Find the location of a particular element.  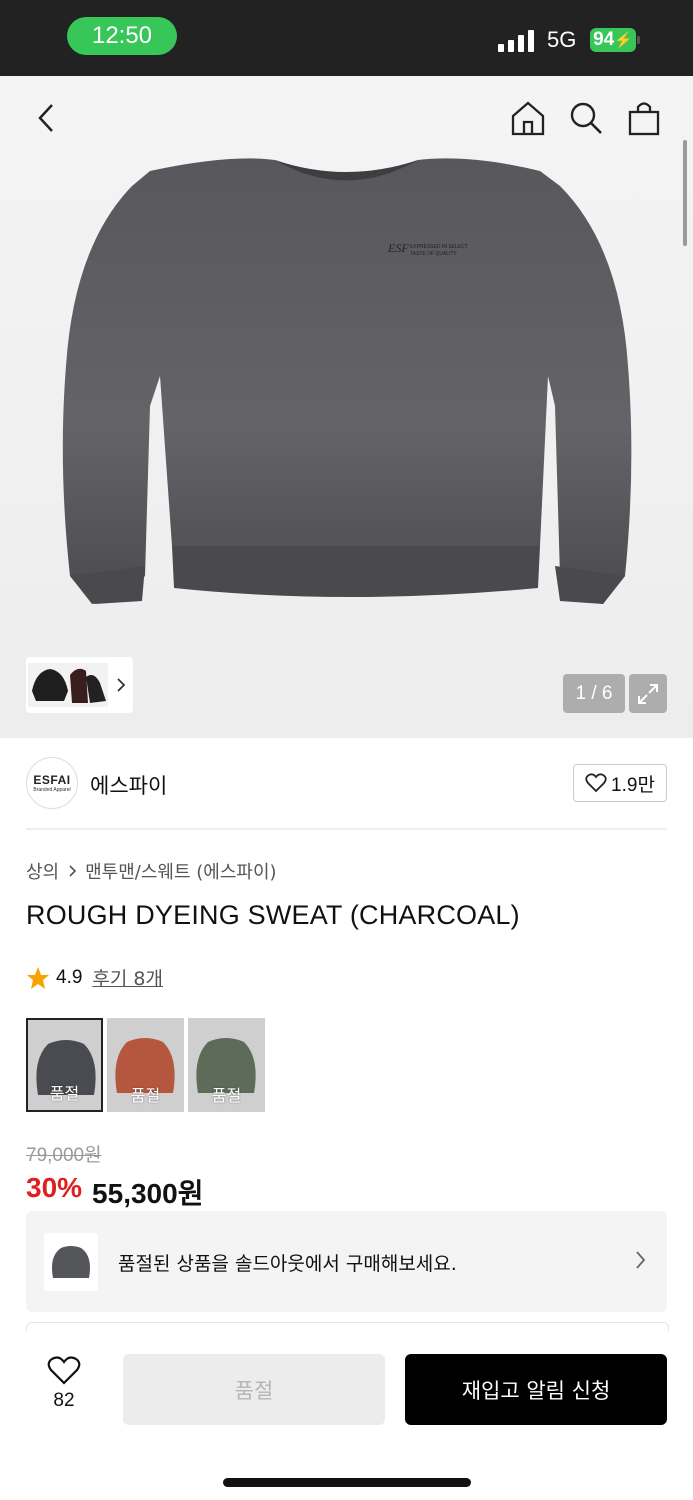

thumbnail-strip is located at coordinates (79, 685).